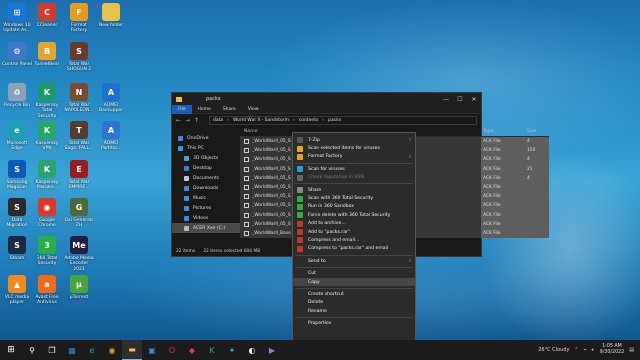  Describe the element at coordinates (585, 350) in the screenshot. I see `network-icon: ⌁` at that location.